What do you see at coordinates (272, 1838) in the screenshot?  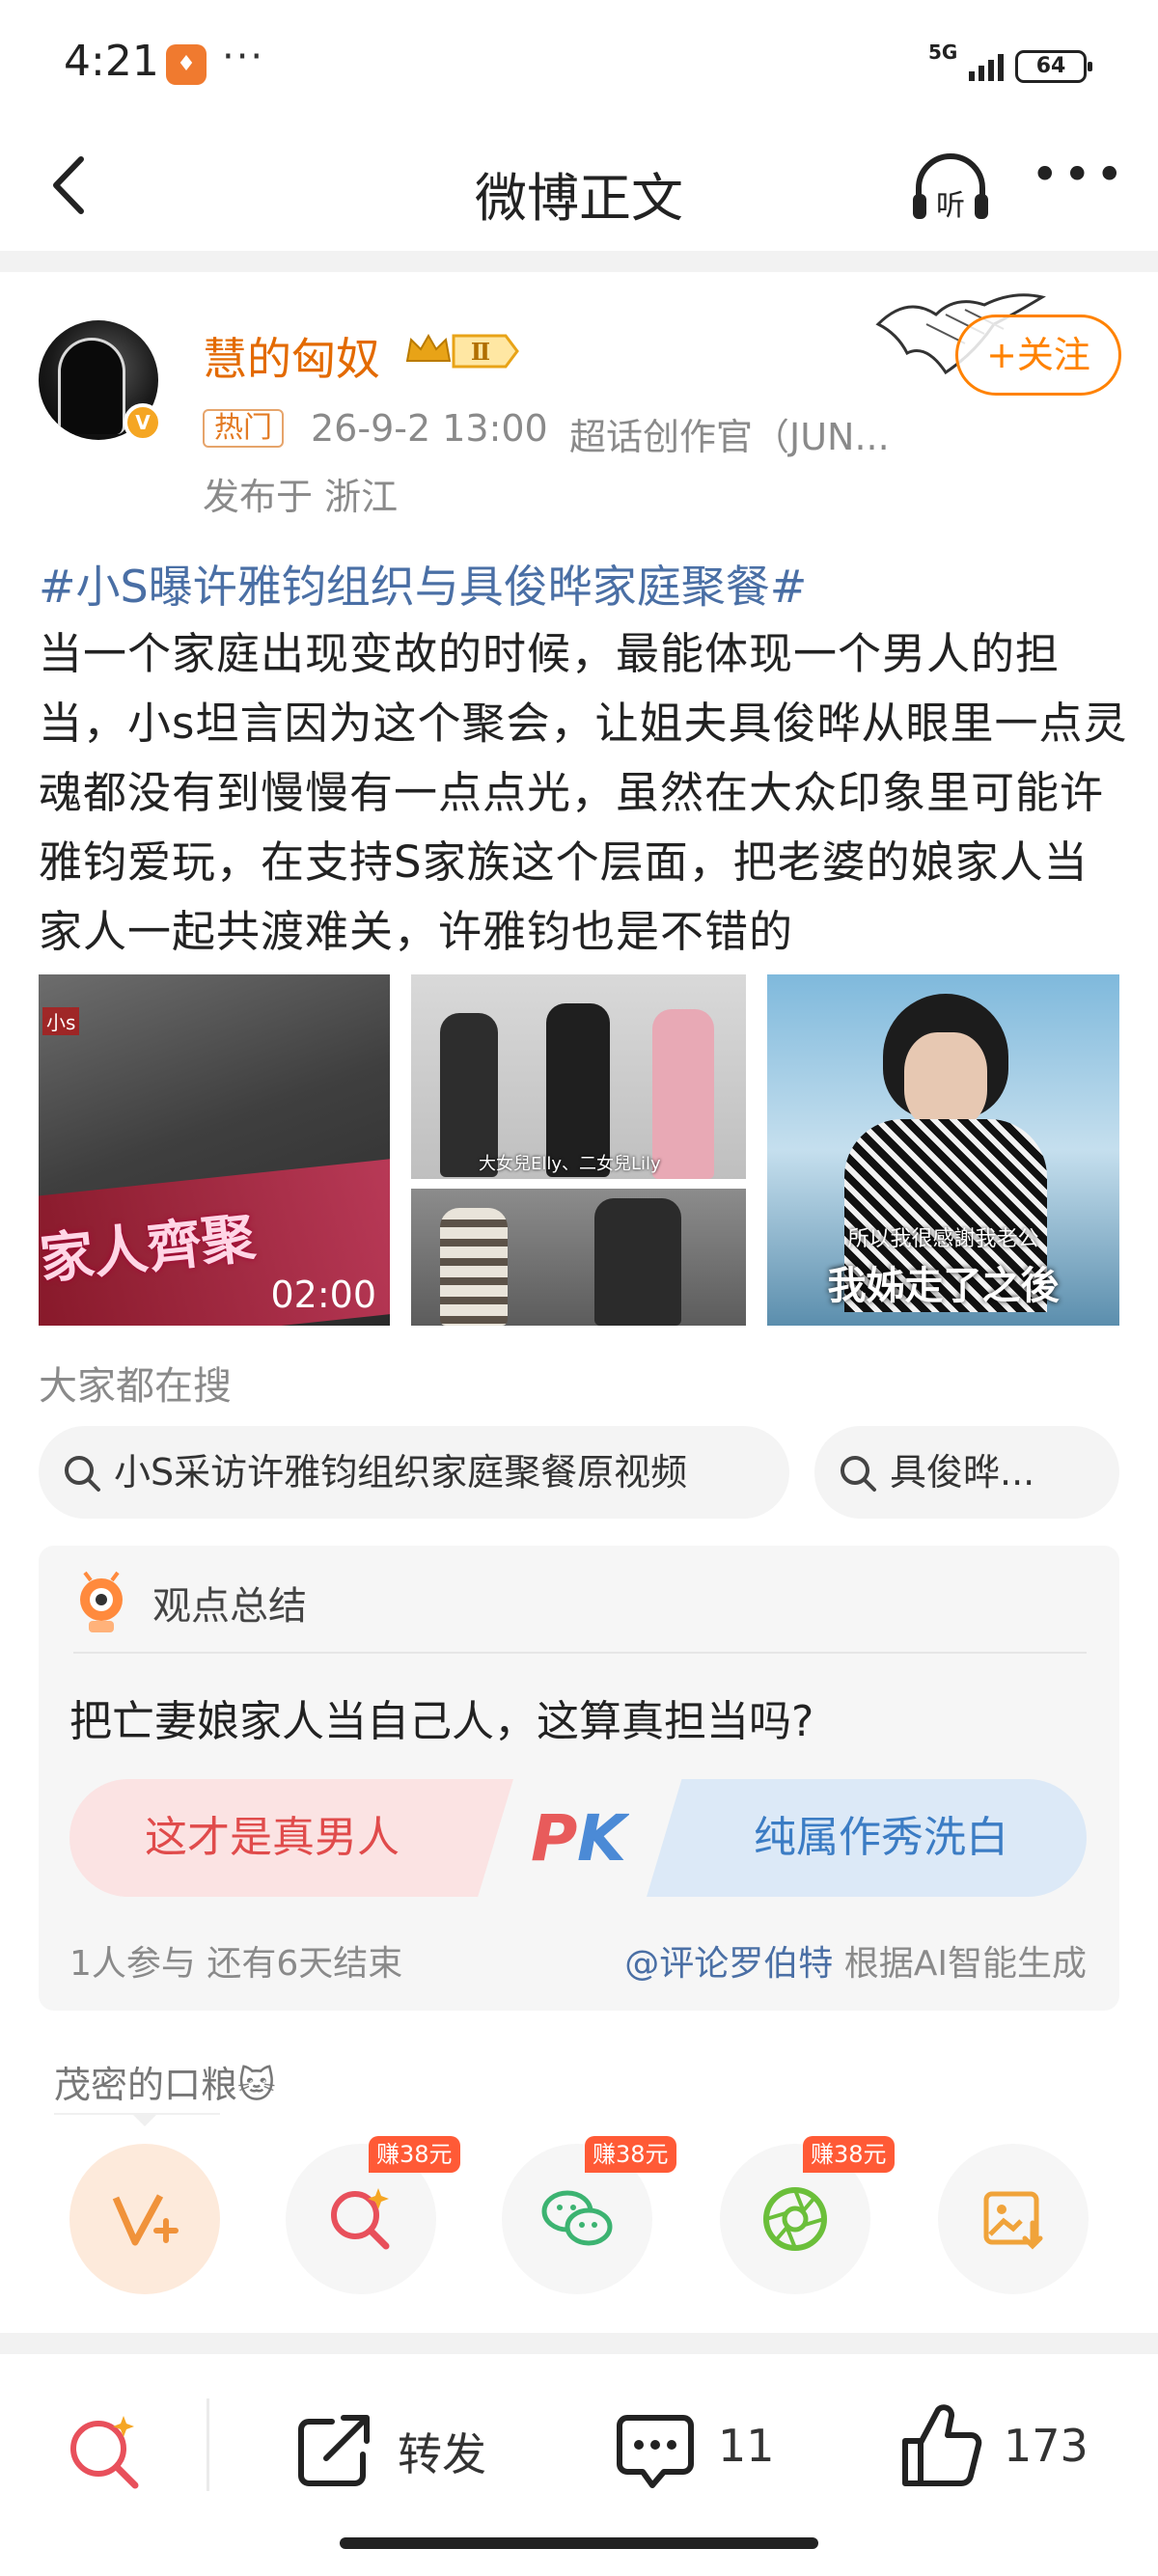 I see `poll-option-left-label: 这才是真男人` at bounding box center [272, 1838].